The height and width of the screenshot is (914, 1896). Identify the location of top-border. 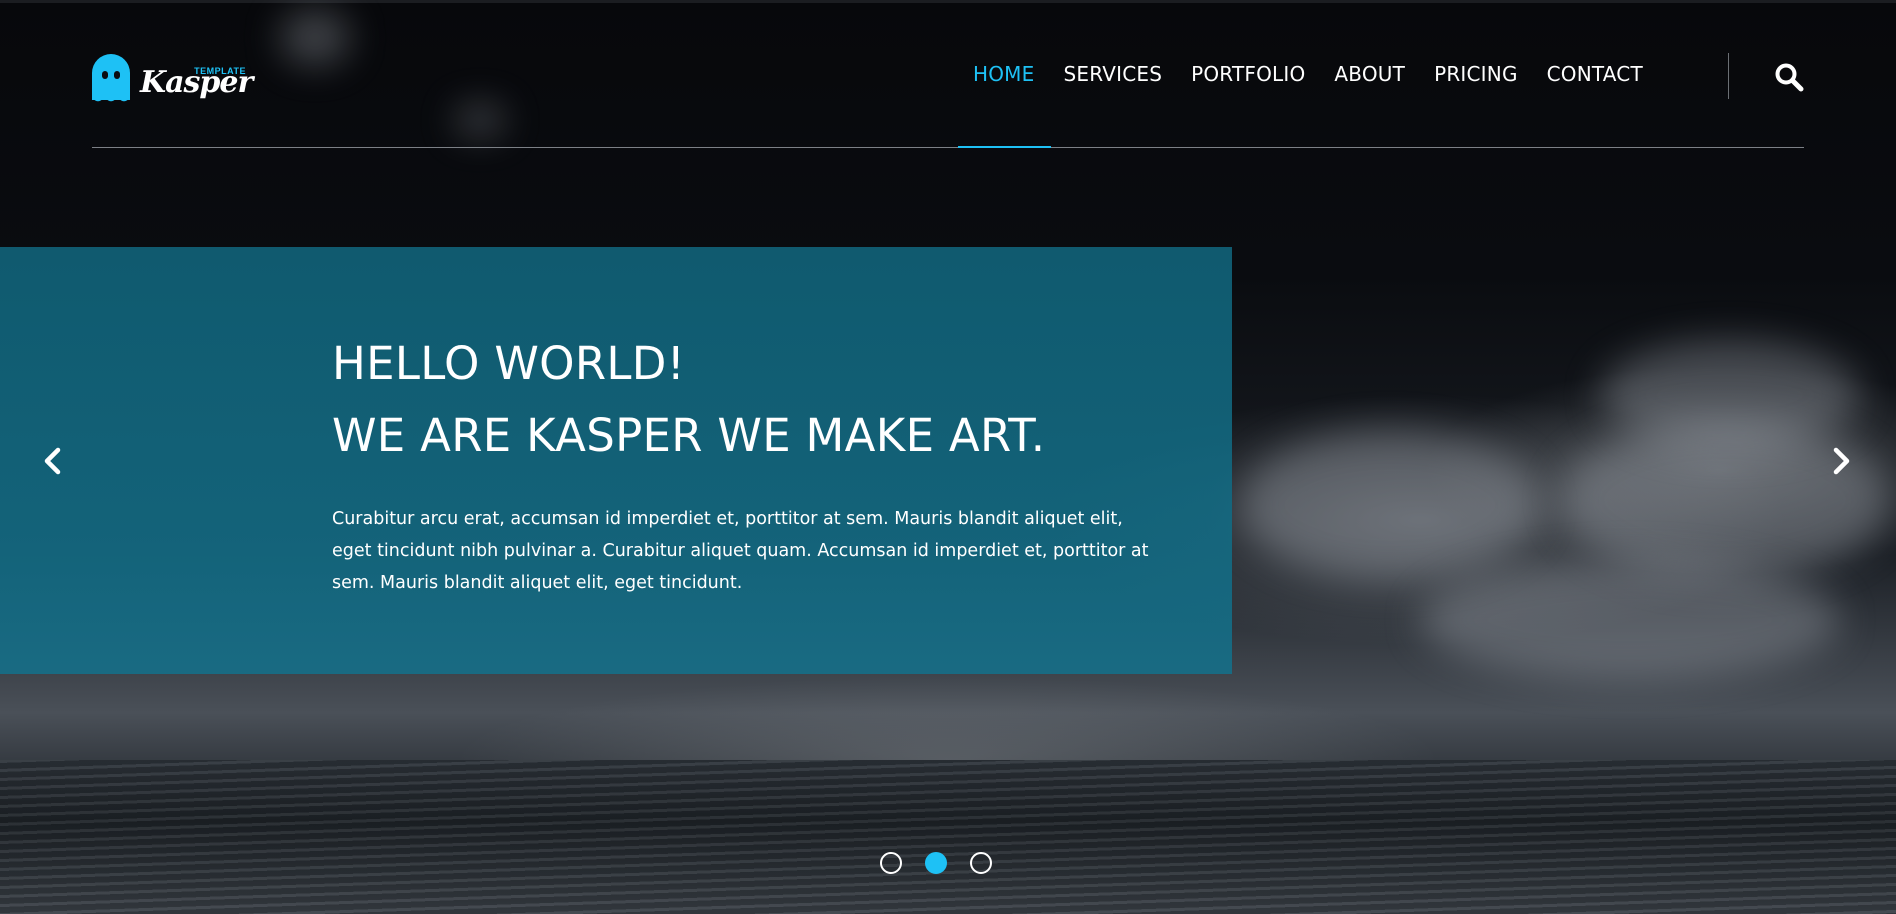
(948, 1).